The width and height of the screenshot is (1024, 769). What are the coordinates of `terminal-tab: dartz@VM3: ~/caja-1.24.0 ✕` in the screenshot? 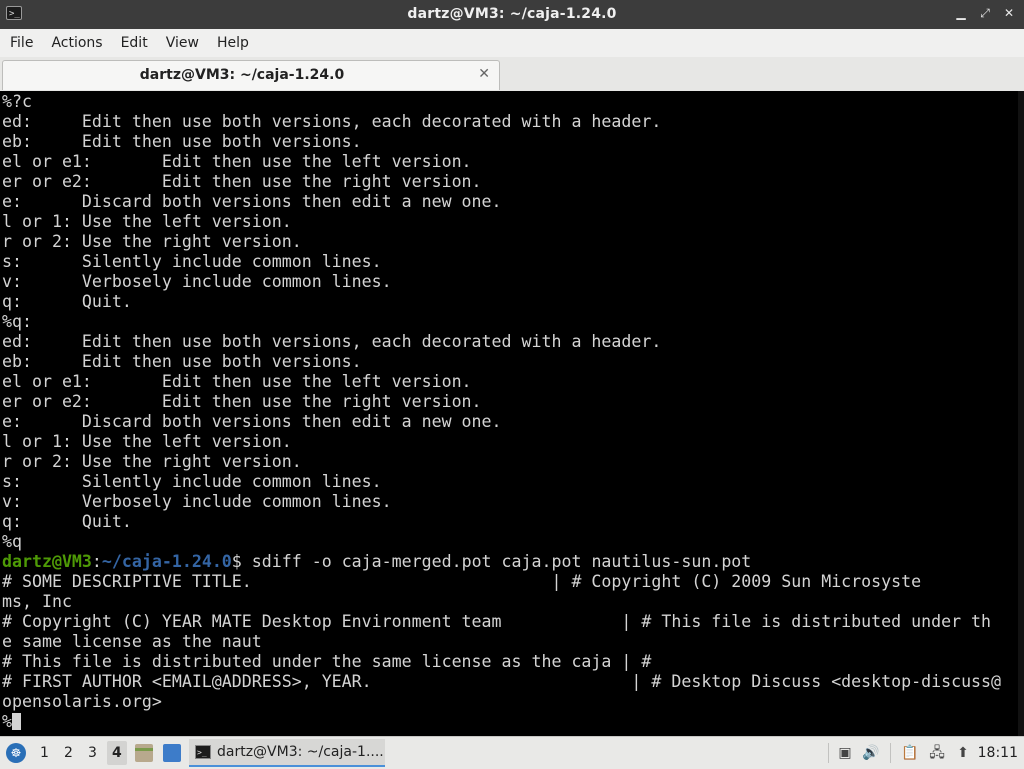 It's located at (251, 75).